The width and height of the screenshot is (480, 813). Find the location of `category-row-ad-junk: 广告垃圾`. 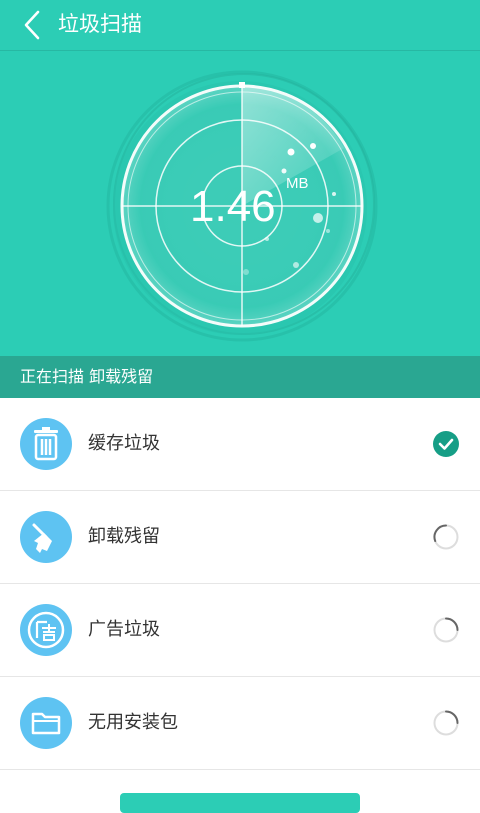

category-row-ad-junk: 广告垃圾 is located at coordinates (240, 630).